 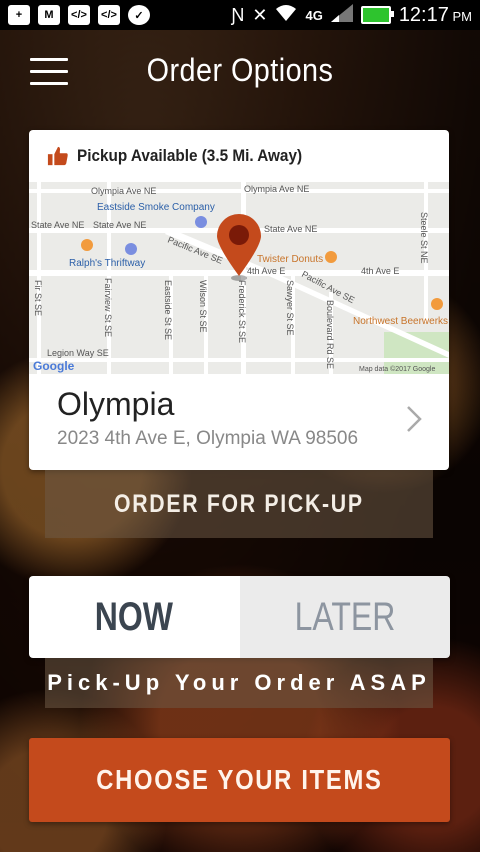 I want to click on map-label: Steele St NE, so click(x=424, y=238).